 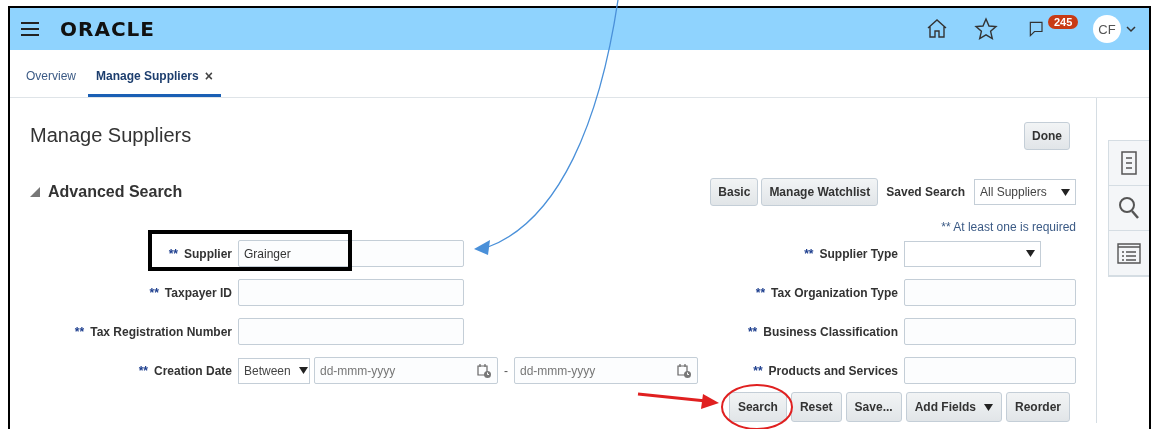 I want to click on home-icon, so click(x=937, y=29).